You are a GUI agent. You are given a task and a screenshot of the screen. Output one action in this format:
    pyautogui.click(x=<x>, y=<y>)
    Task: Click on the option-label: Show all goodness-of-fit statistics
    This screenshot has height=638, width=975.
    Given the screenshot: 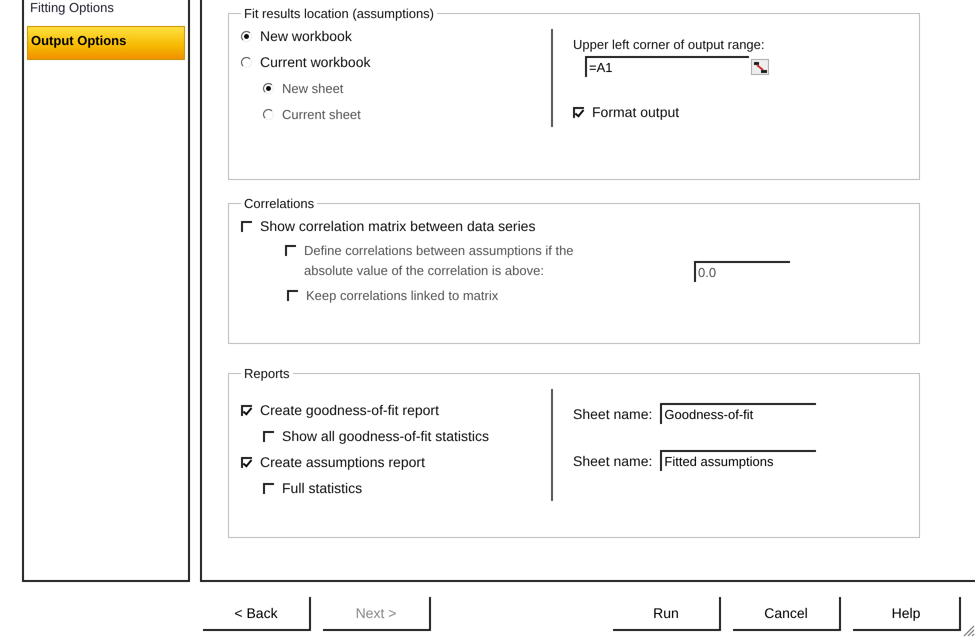 What is the action you would take?
    pyautogui.click(x=385, y=436)
    